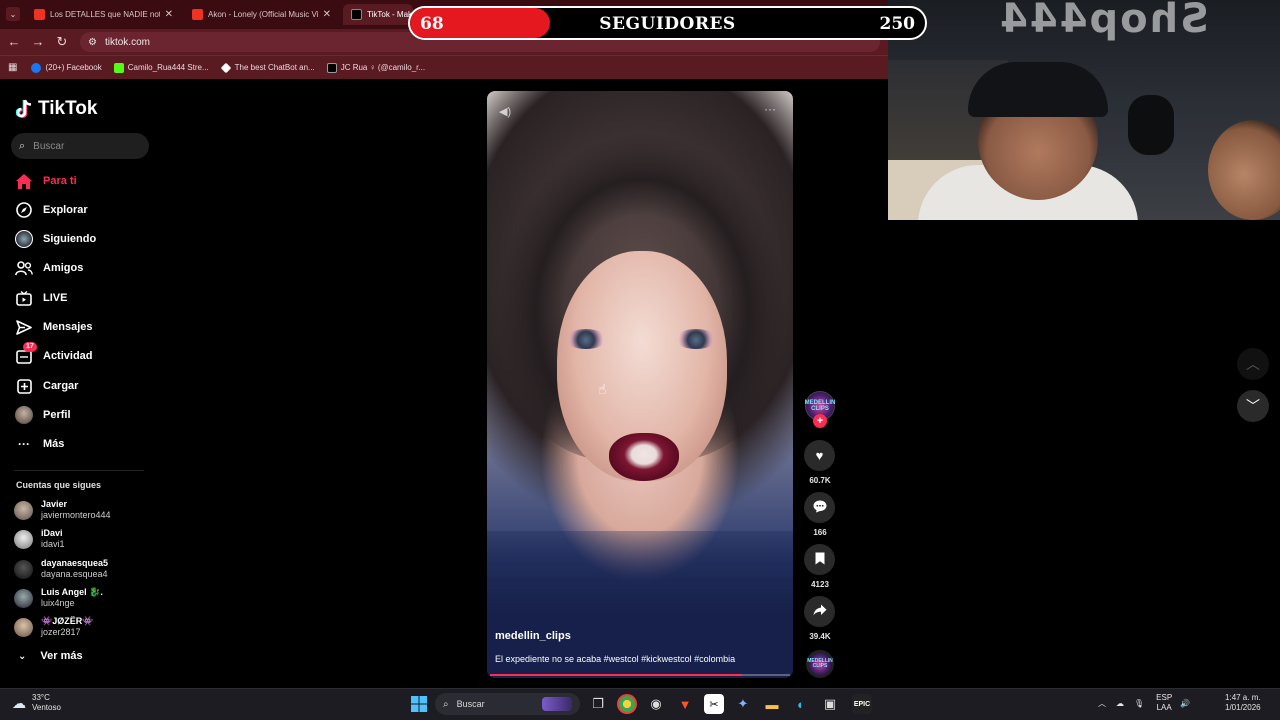 The height and width of the screenshot is (720, 1280). Describe the element at coordinates (24, 239) in the screenshot. I see `following-avatar-icon` at that location.